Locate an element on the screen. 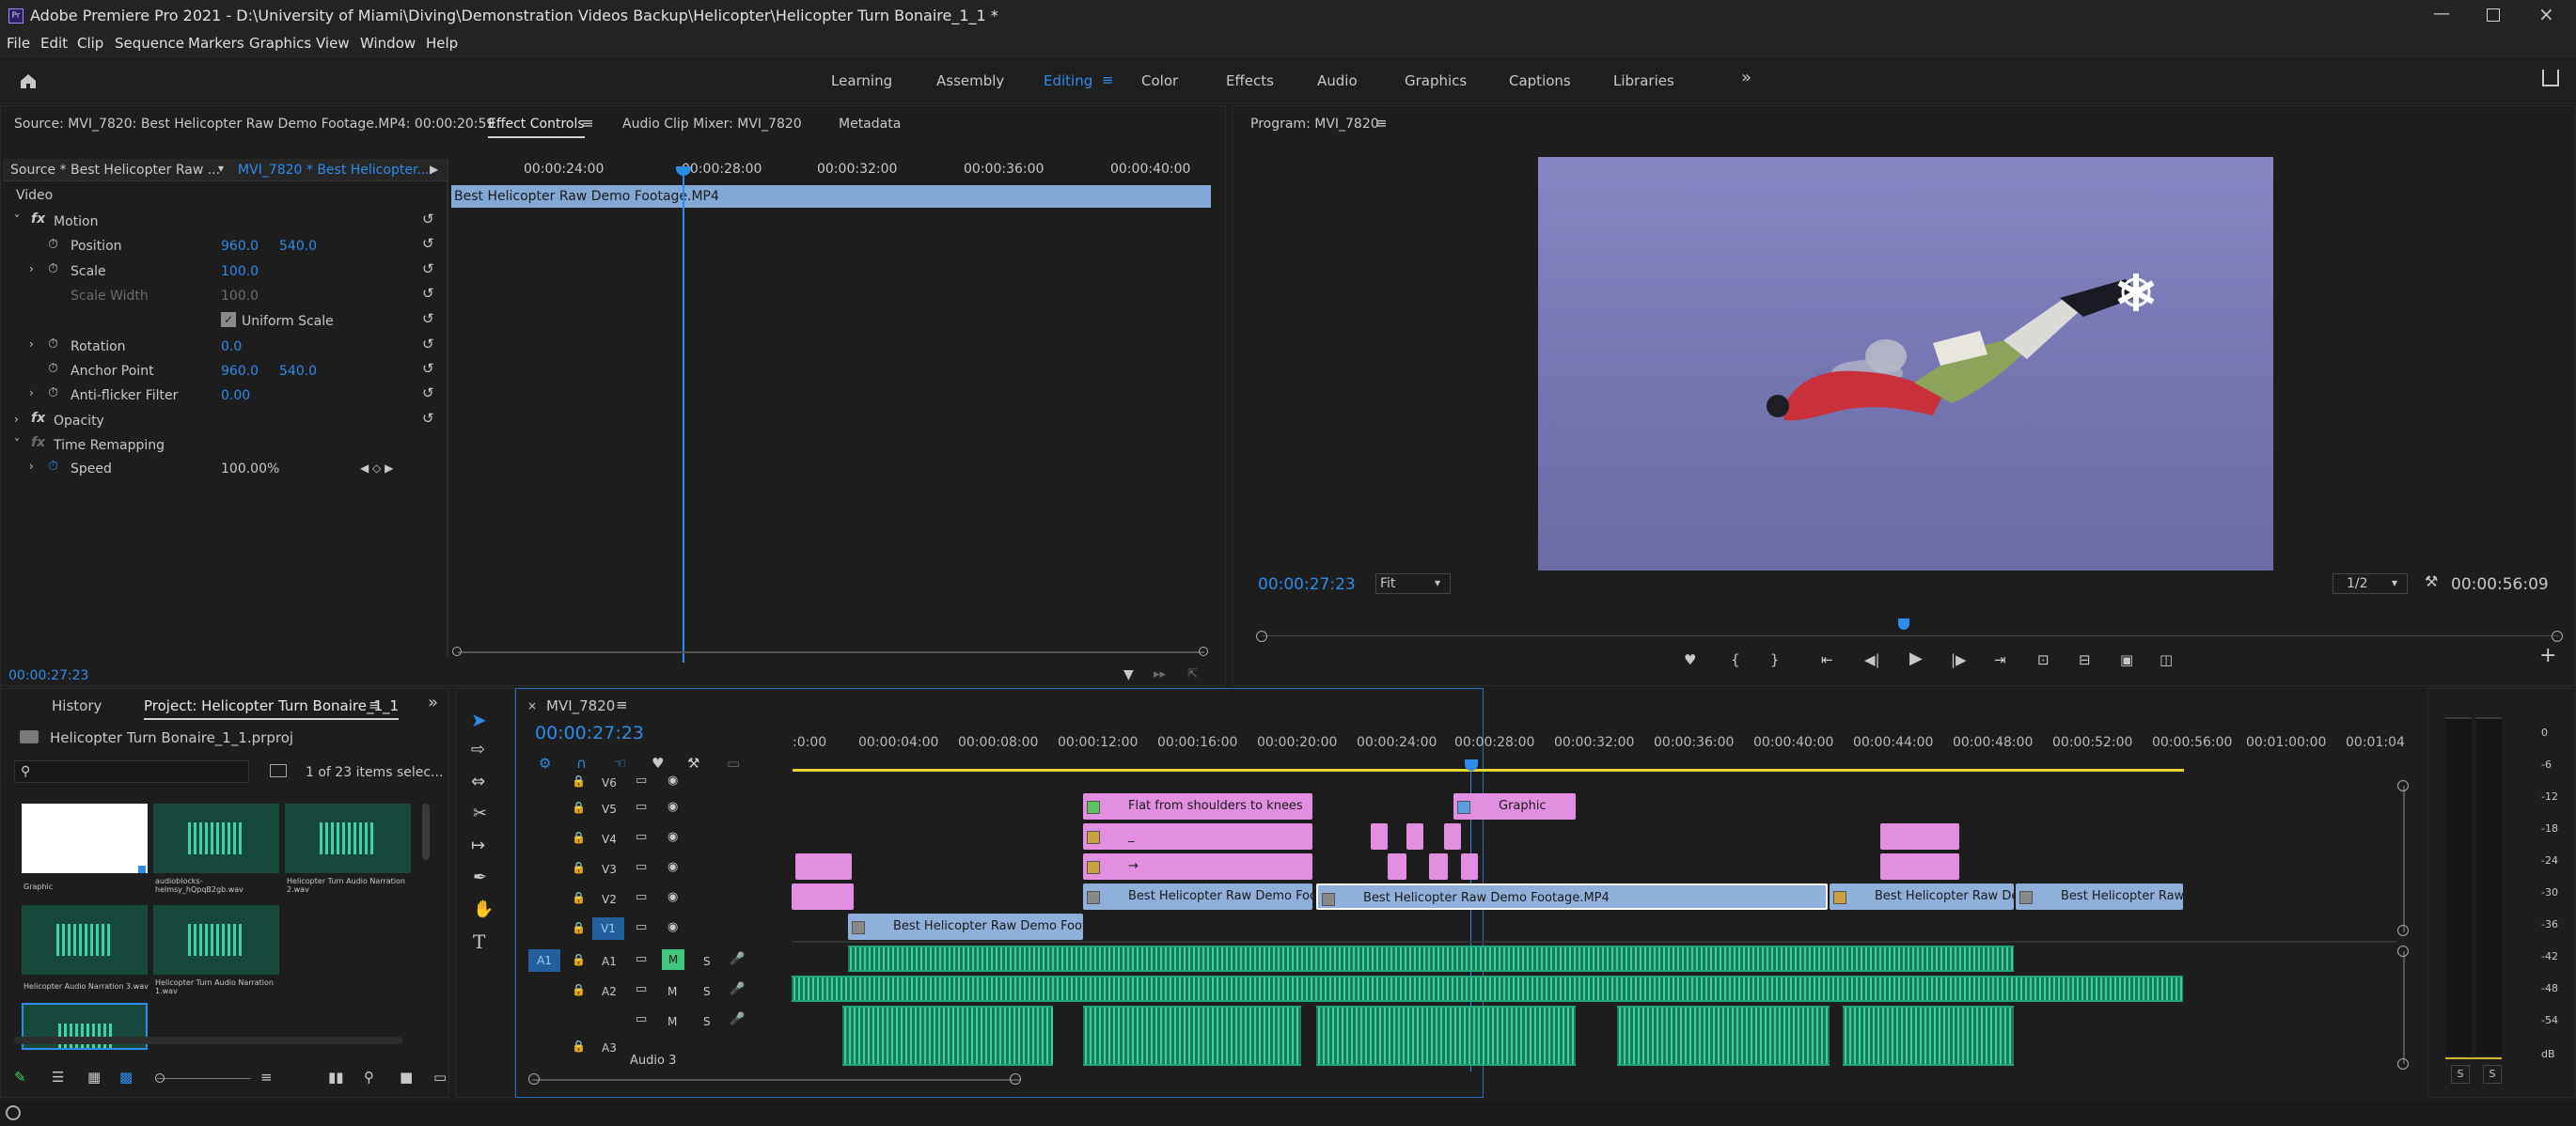  ec-filter-icon: ▼ is located at coordinates (1128, 675).